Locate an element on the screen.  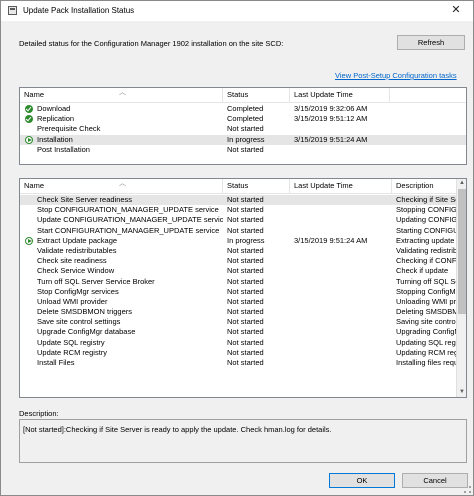
table-row: Download Completed 3/15/2019 9:32:06 AM is located at coordinates (243, 109).